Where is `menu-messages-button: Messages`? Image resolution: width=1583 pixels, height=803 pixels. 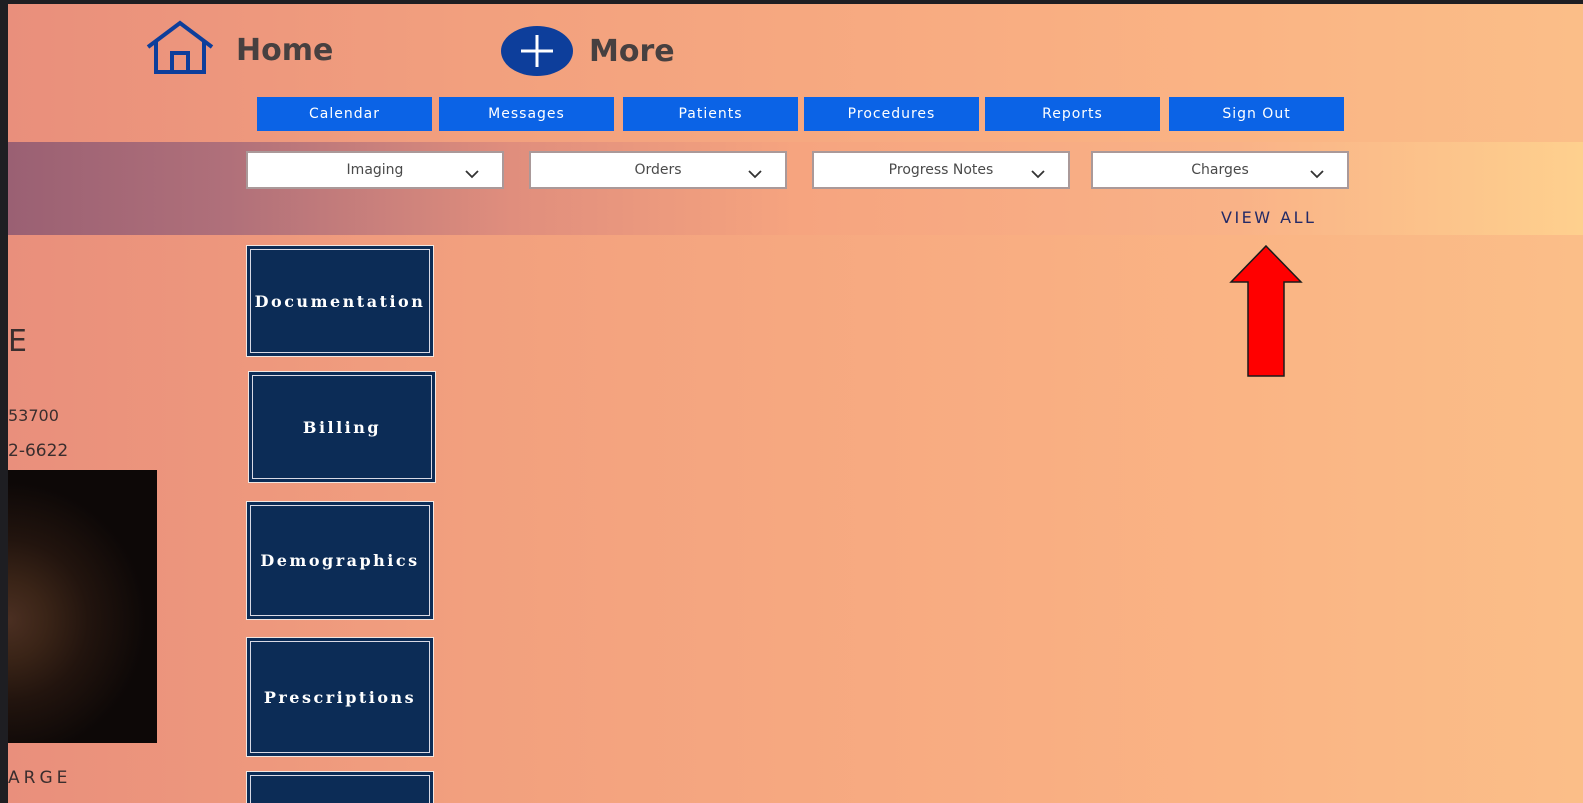
menu-messages-button: Messages is located at coordinates (526, 114).